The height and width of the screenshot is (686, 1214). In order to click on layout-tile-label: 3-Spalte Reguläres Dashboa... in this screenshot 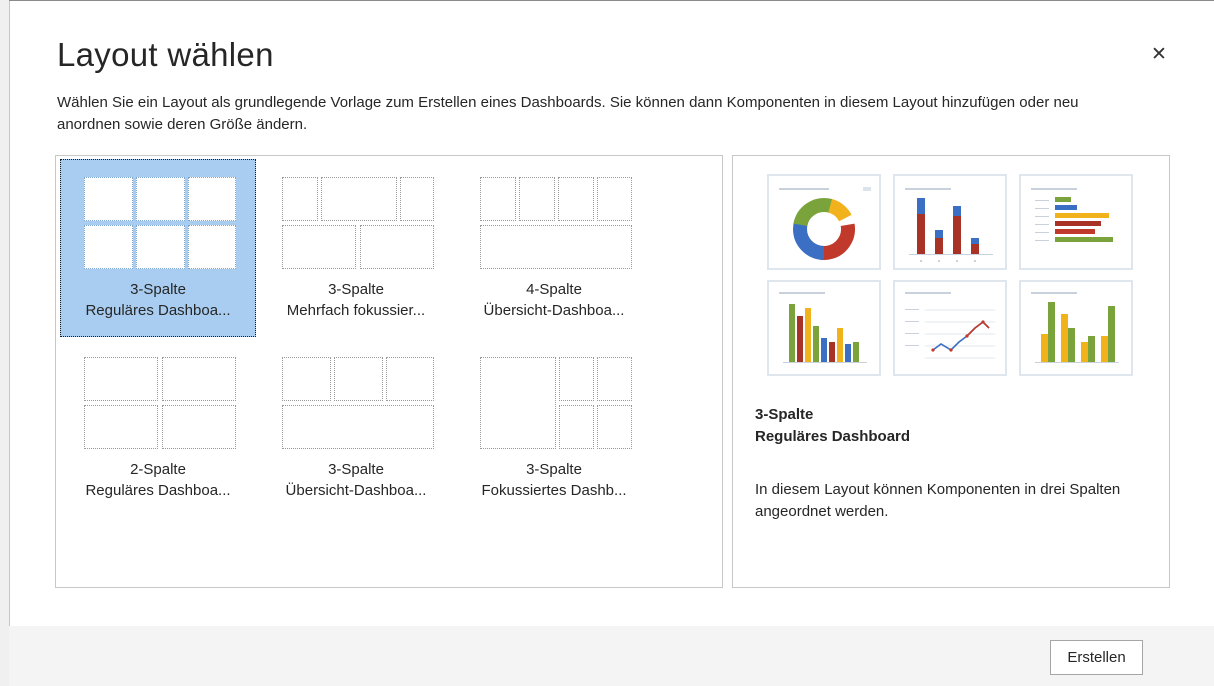, I will do `click(158, 300)`.